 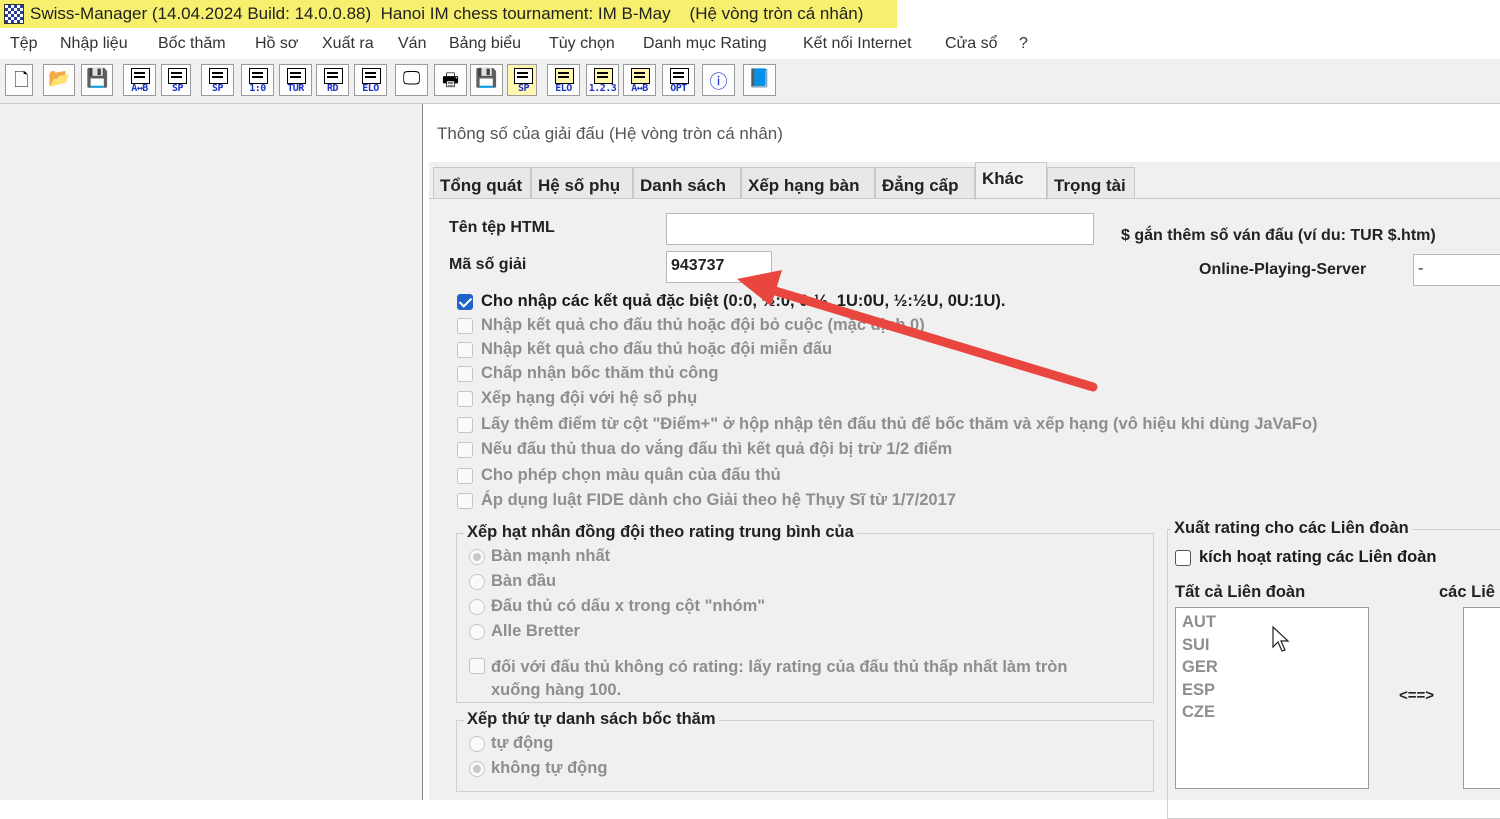 What do you see at coordinates (348, 44) in the screenshot?
I see `menu-export: Xuất ra` at bounding box center [348, 44].